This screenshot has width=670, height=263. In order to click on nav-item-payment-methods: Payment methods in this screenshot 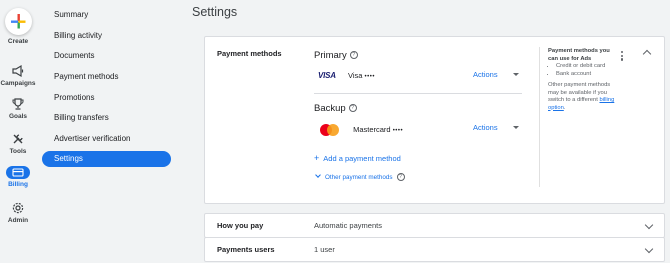, I will do `click(106, 77)`.